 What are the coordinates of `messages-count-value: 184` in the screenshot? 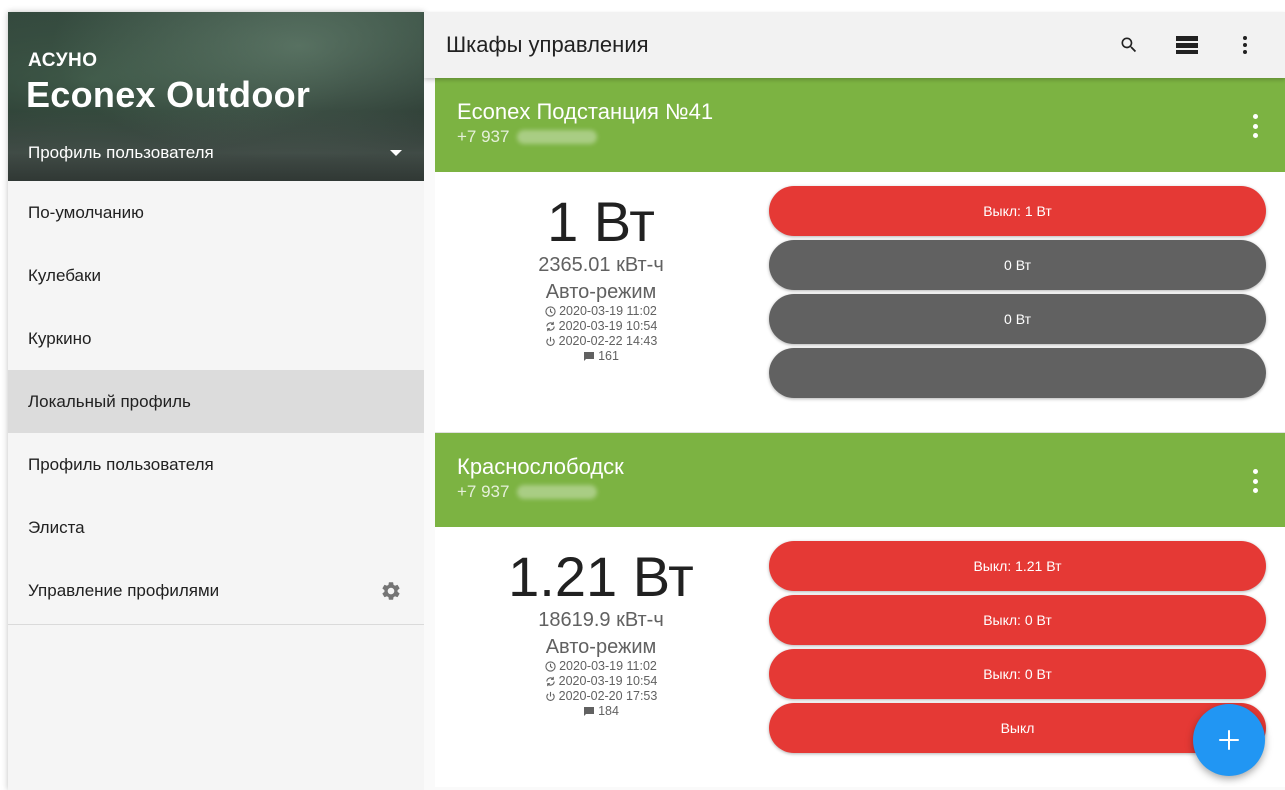 It's located at (608, 711).